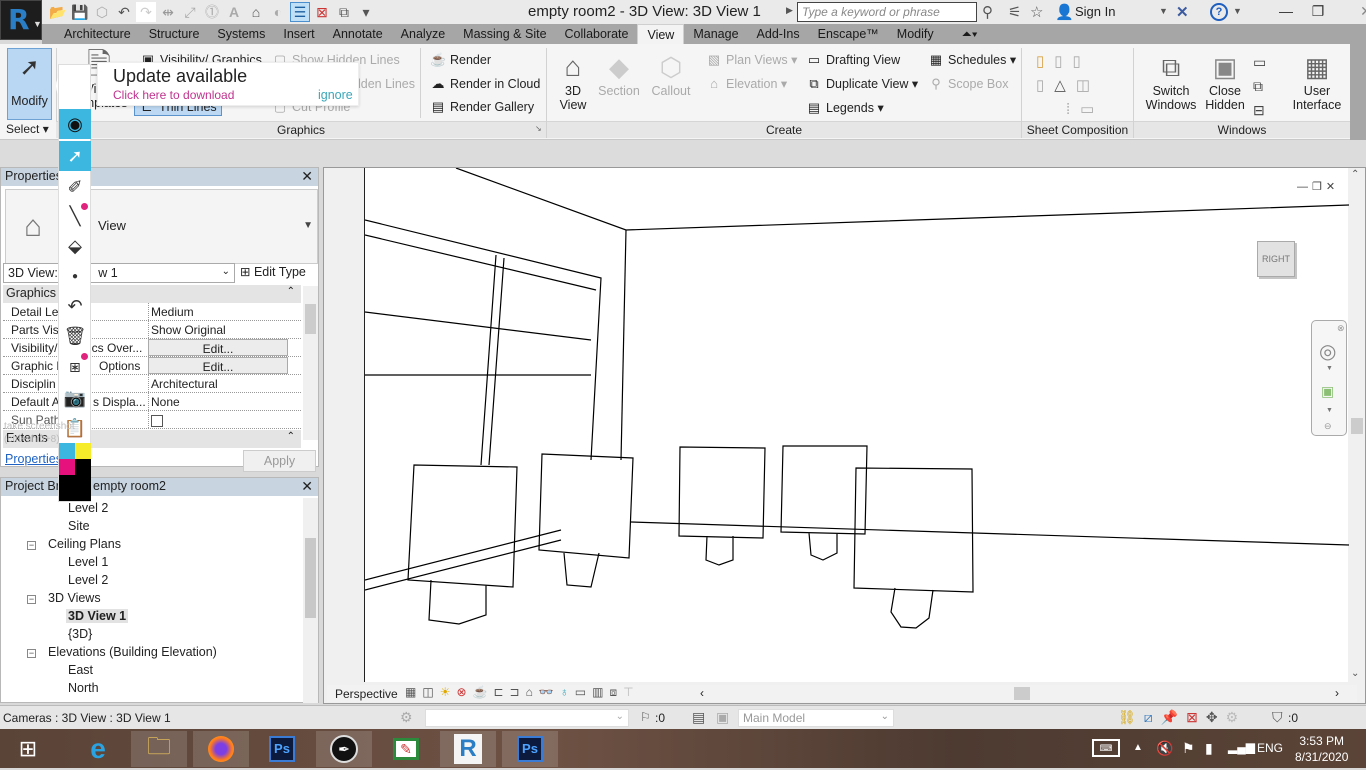  What do you see at coordinates (241, 34) in the screenshot?
I see `tab-systems: Systems` at bounding box center [241, 34].